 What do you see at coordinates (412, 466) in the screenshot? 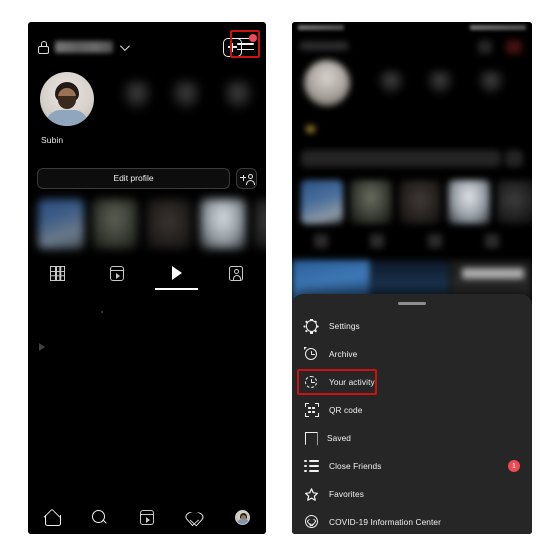
I see `menu-item-close-friends: Close Friends 1` at bounding box center [412, 466].